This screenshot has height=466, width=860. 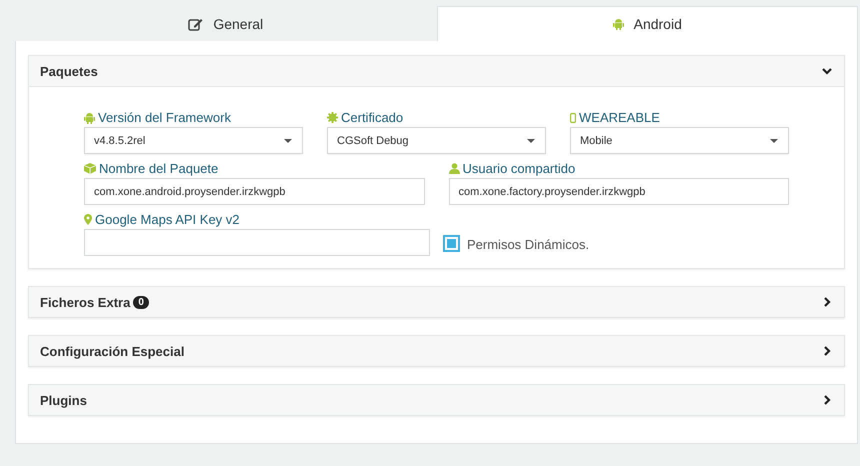 I want to click on panel-header: Configuración Especial, so click(x=436, y=351).